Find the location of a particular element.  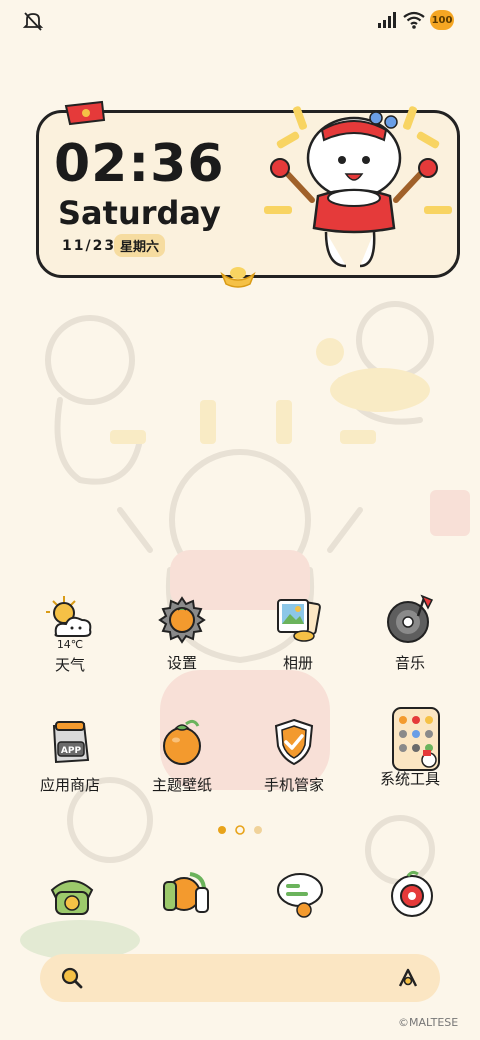

messages-icon is located at coordinates (300, 894).